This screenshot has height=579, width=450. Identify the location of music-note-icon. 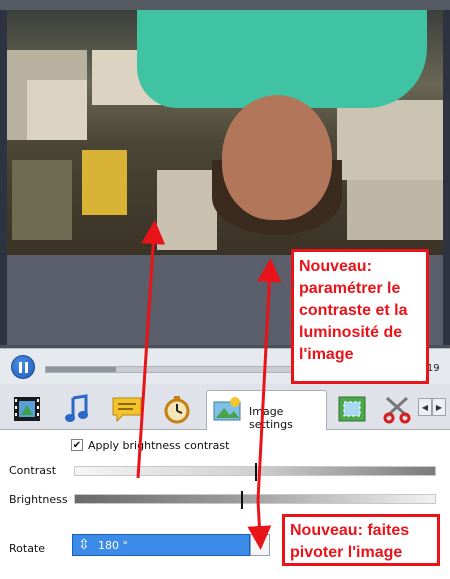
(76, 408).